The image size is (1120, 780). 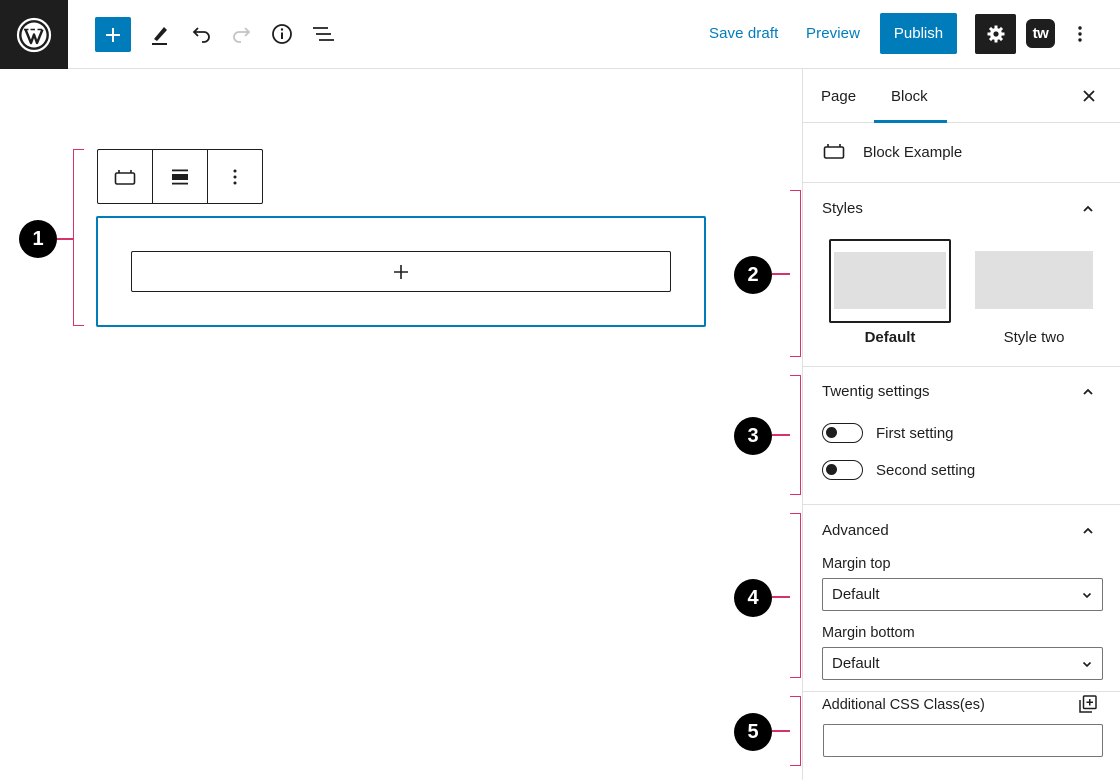 What do you see at coordinates (753, 436) in the screenshot?
I see `callout-badge: 3` at bounding box center [753, 436].